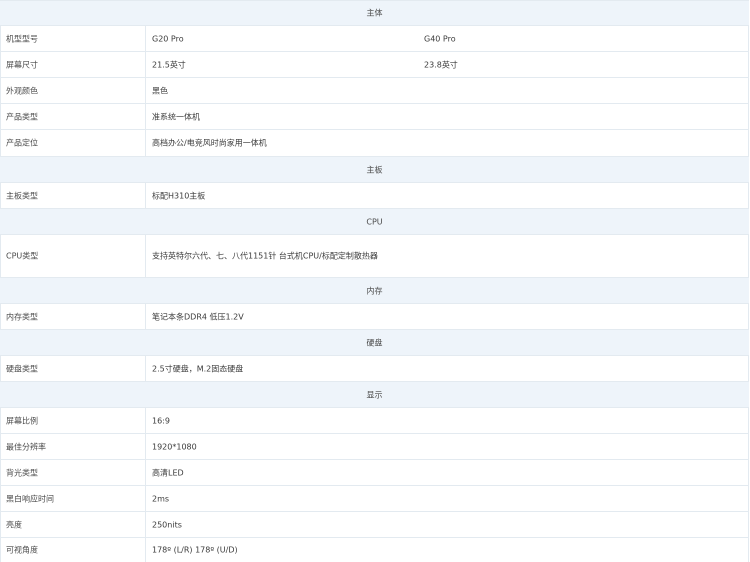 The image size is (750, 562). I want to click on row-value: 2ms, so click(161, 498).